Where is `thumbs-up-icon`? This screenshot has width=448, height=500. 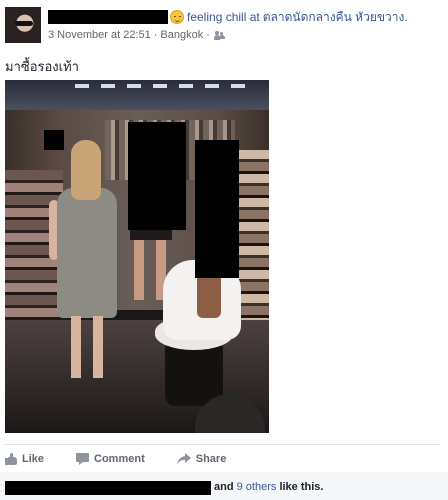
thumbs-up-icon is located at coordinates (11, 459).